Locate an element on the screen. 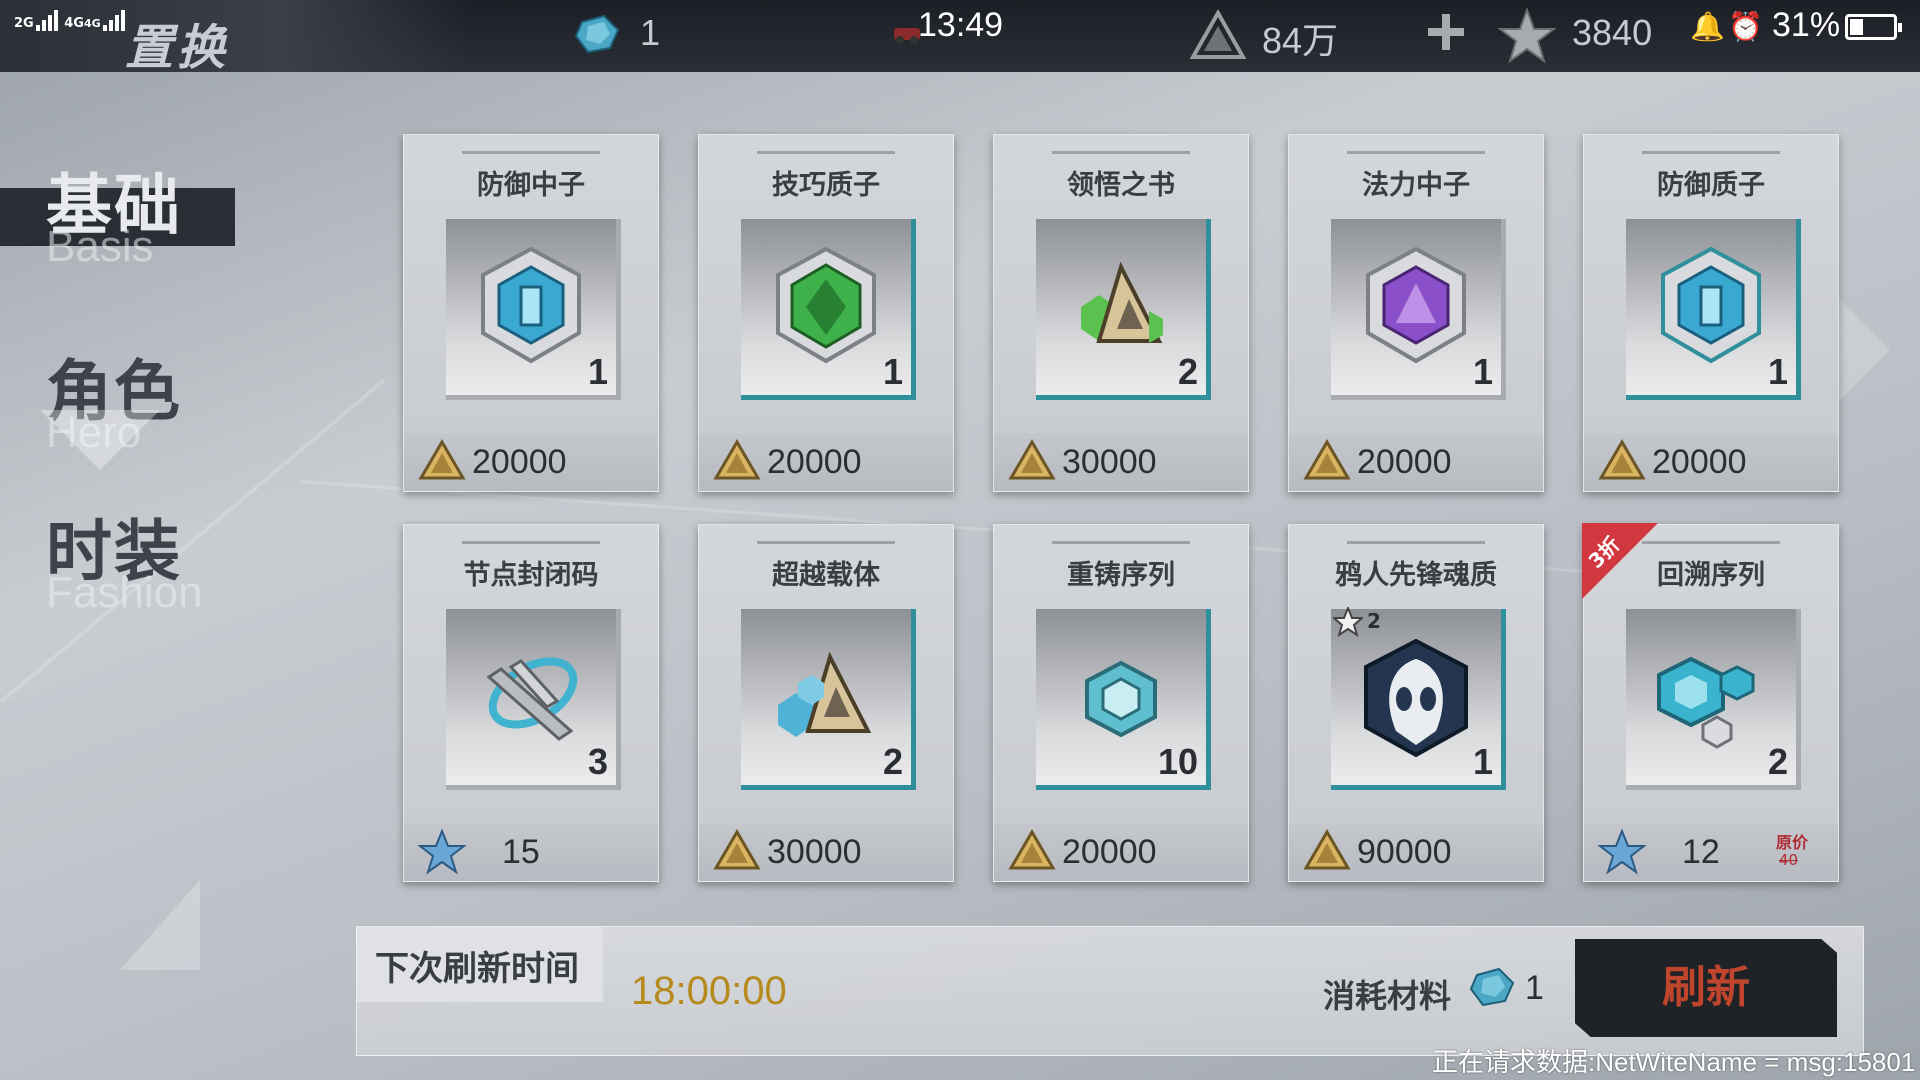 Image resolution: width=1920 pixels, height=1080 pixels. shop-item-card: 重铸序列 10 20000 is located at coordinates (1121, 703).